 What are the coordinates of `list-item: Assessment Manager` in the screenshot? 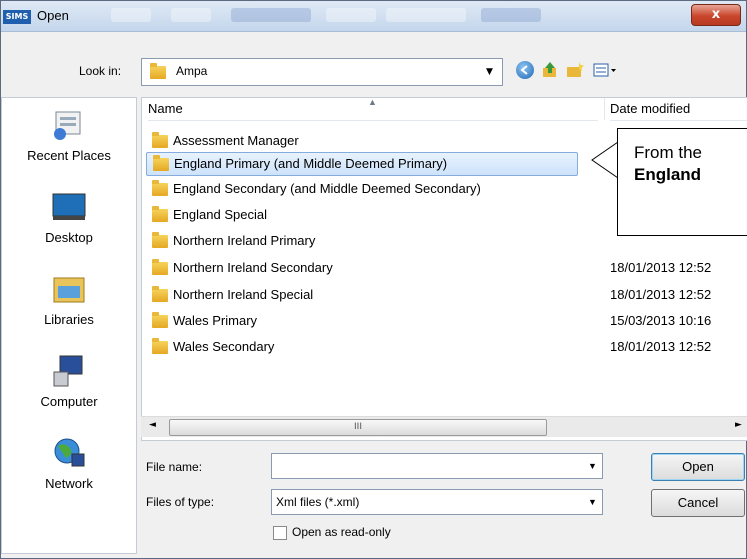 It's located at (366, 141).